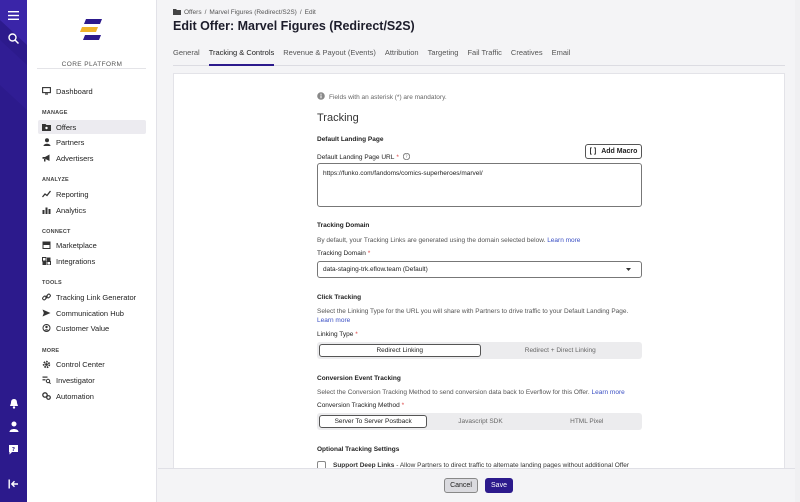  What do you see at coordinates (96, 297) in the screenshot?
I see `sidebar-item-label: Tracking Link Generator` at bounding box center [96, 297].